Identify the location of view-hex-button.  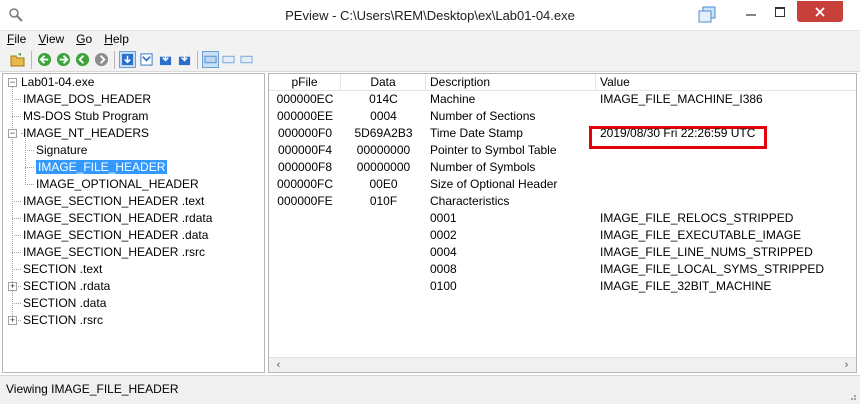
(127, 59).